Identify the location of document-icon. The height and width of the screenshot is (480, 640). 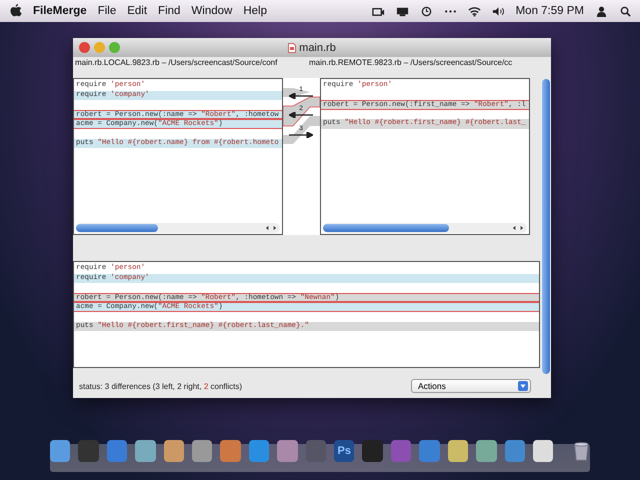
(292, 47).